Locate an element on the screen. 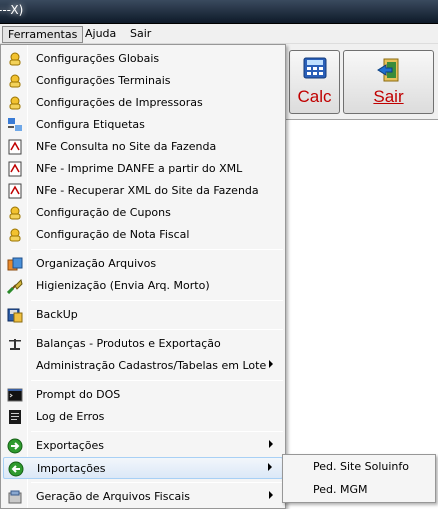 The width and height of the screenshot is (438, 509). dos-prompt-icon is located at coordinates (15, 395).